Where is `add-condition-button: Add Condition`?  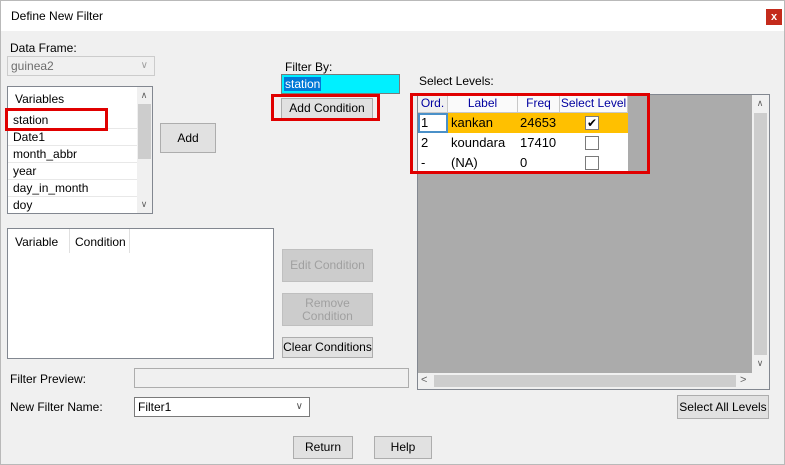
add-condition-button: Add Condition is located at coordinates (327, 108).